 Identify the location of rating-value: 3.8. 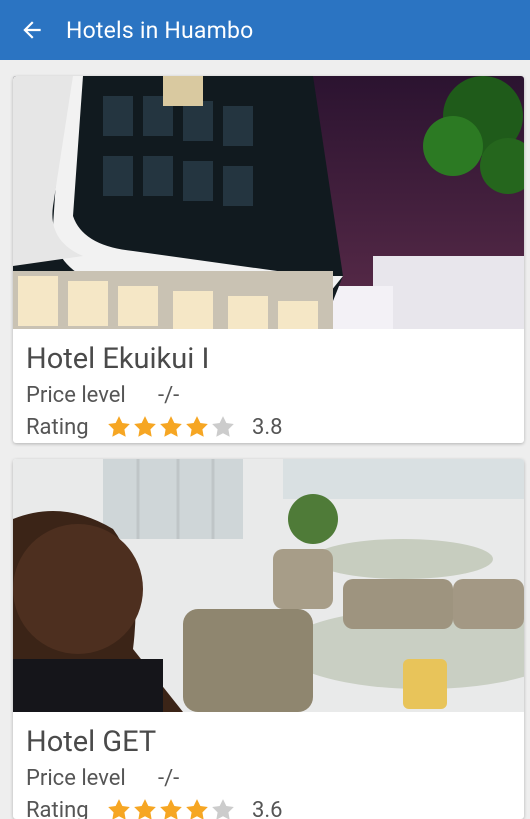
(267, 427).